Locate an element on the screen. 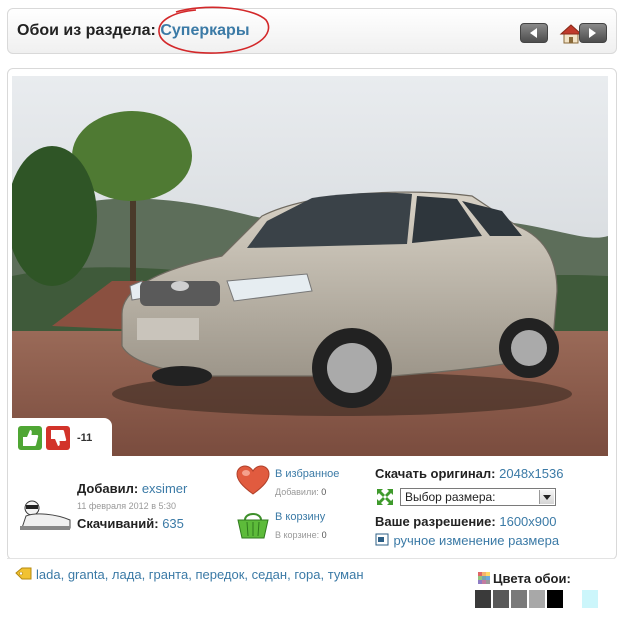 This screenshot has height=625, width=628. uploader-link: exsimer is located at coordinates (165, 488).